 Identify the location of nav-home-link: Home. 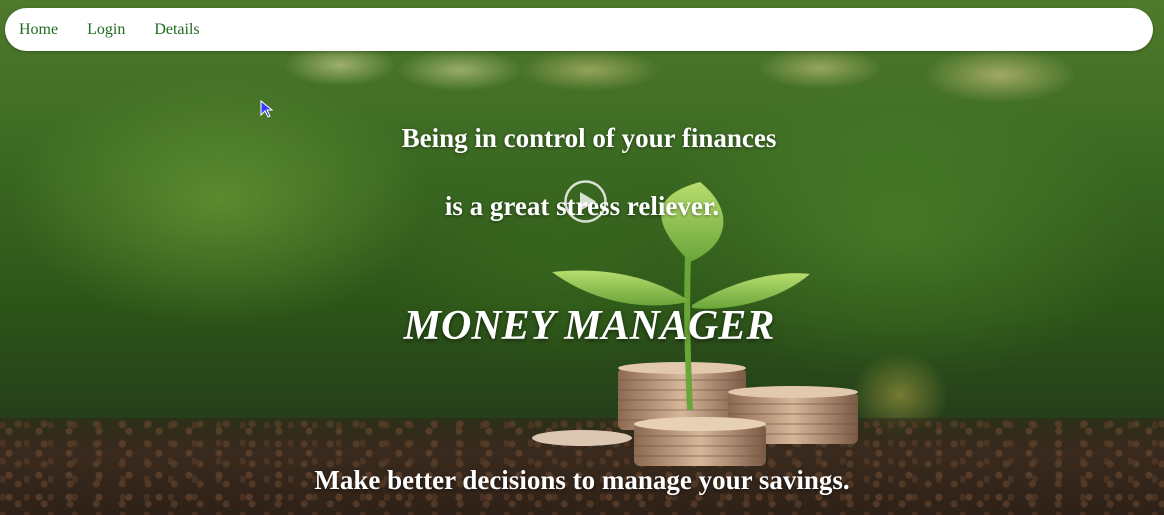
(38, 30).